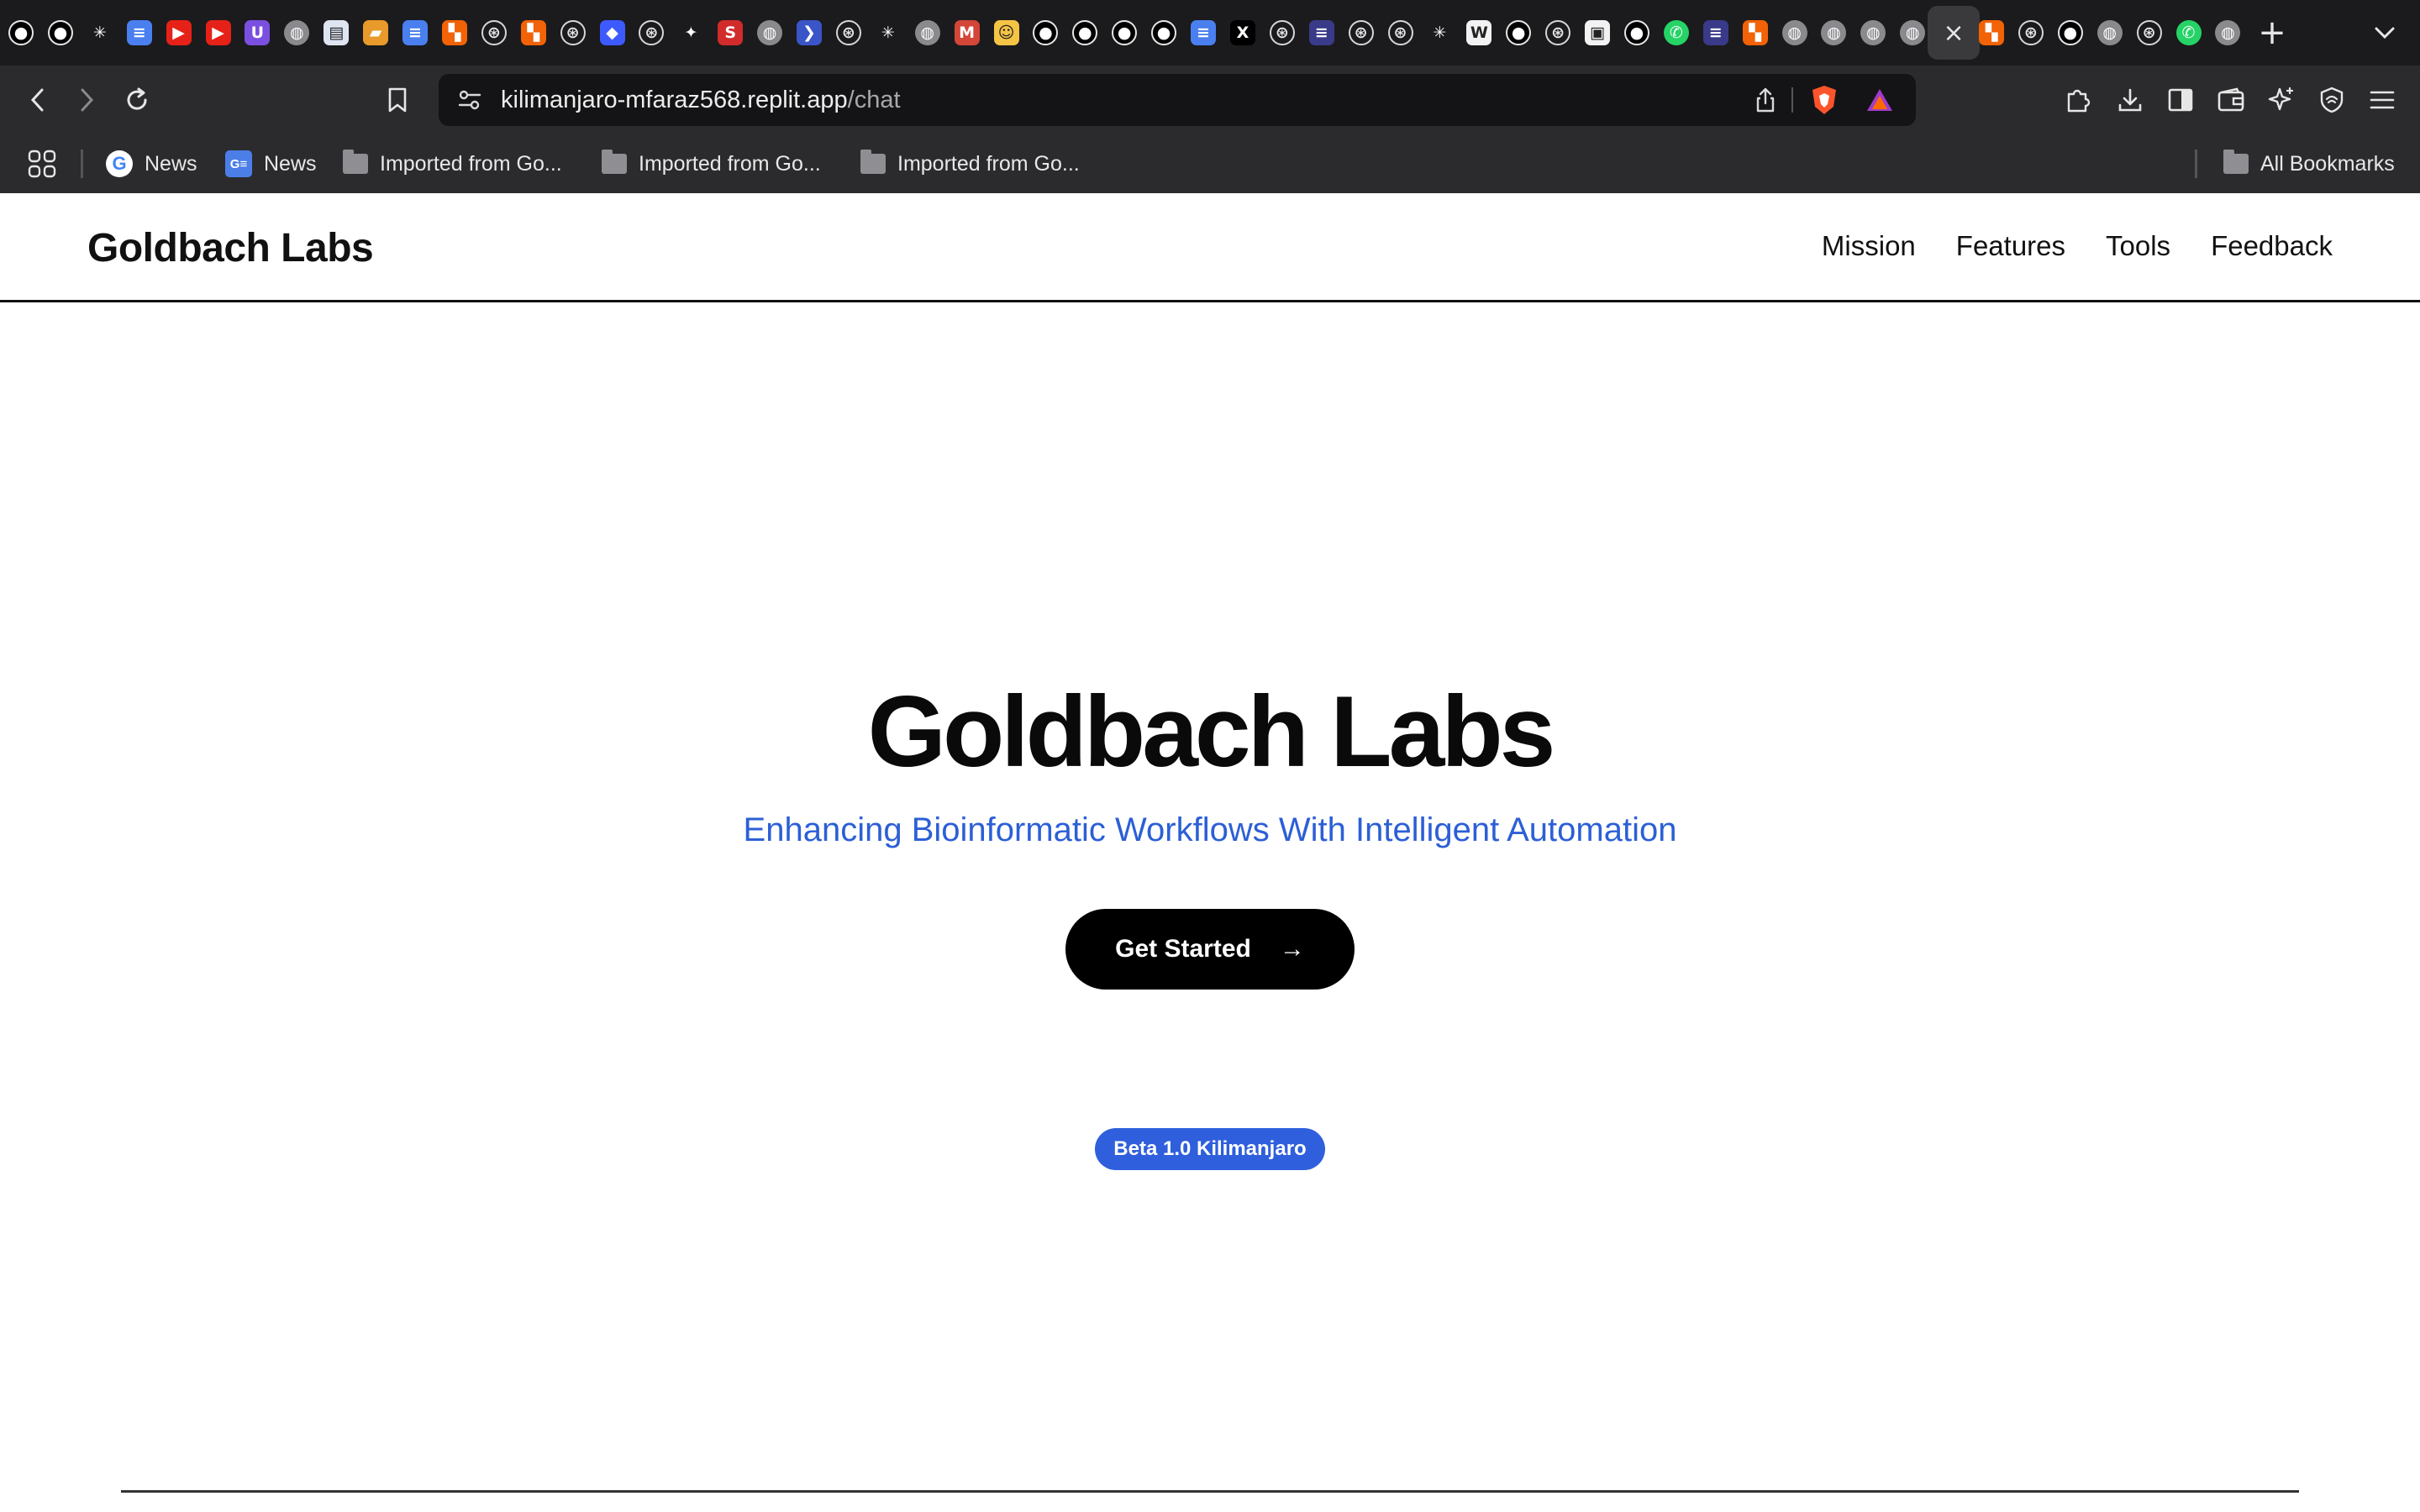  I want to click on get-started-button: Get Started →, so click(1210, 949).